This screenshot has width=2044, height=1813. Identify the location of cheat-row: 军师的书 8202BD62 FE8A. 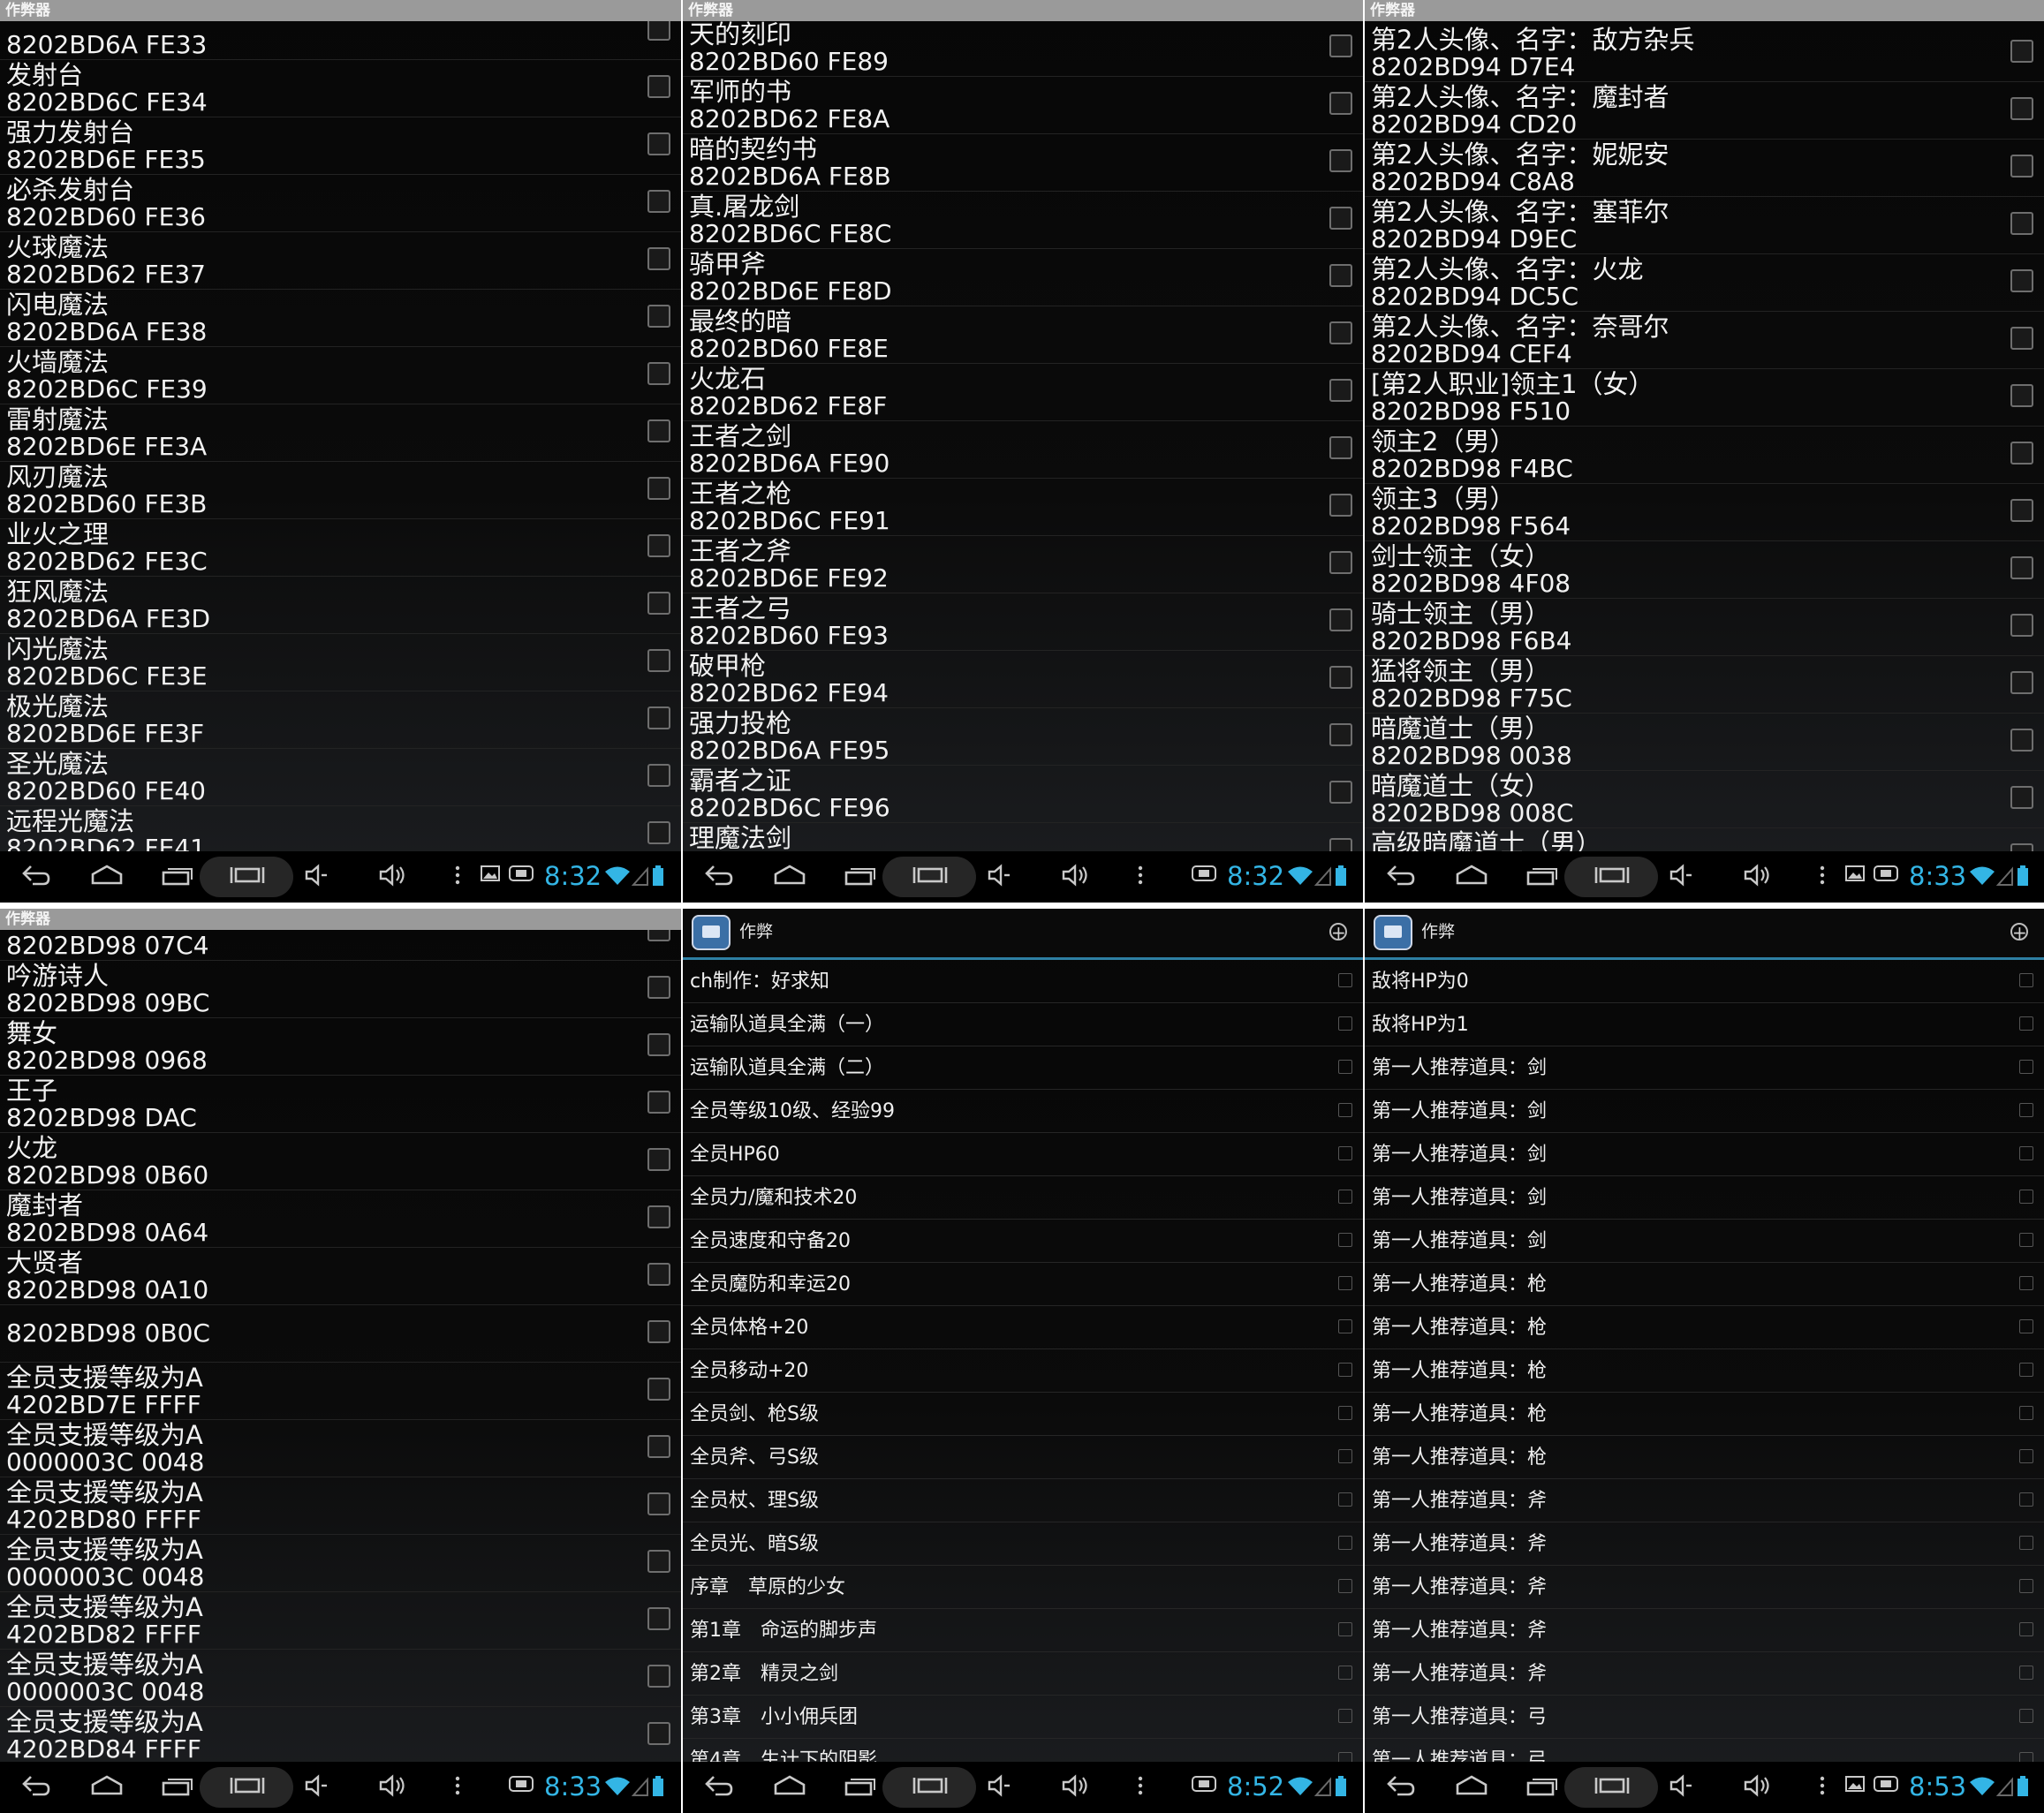
(1023, 105).